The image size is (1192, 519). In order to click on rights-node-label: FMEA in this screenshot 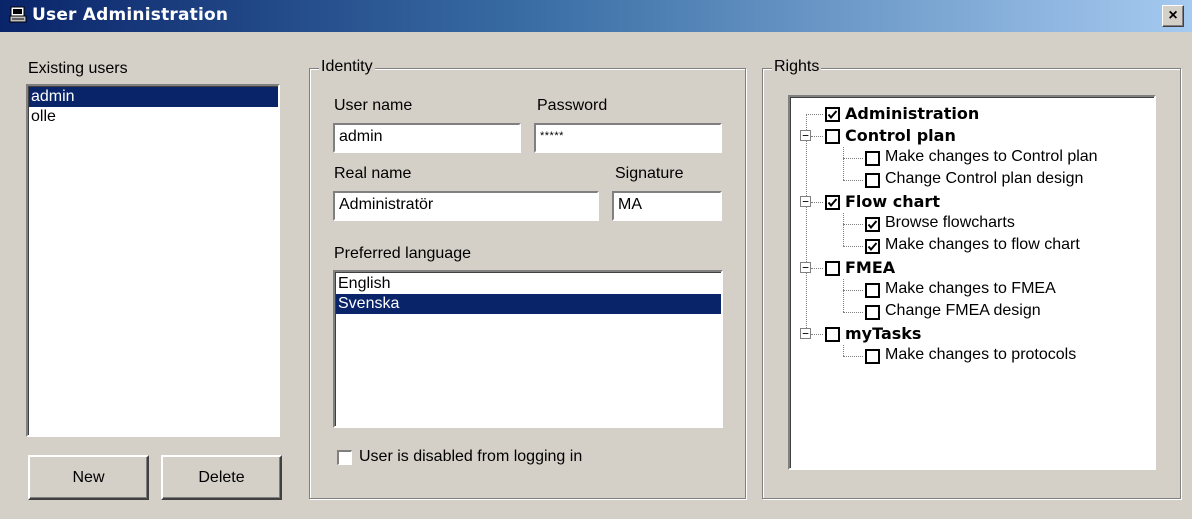, I will do `click(870, 267)`.